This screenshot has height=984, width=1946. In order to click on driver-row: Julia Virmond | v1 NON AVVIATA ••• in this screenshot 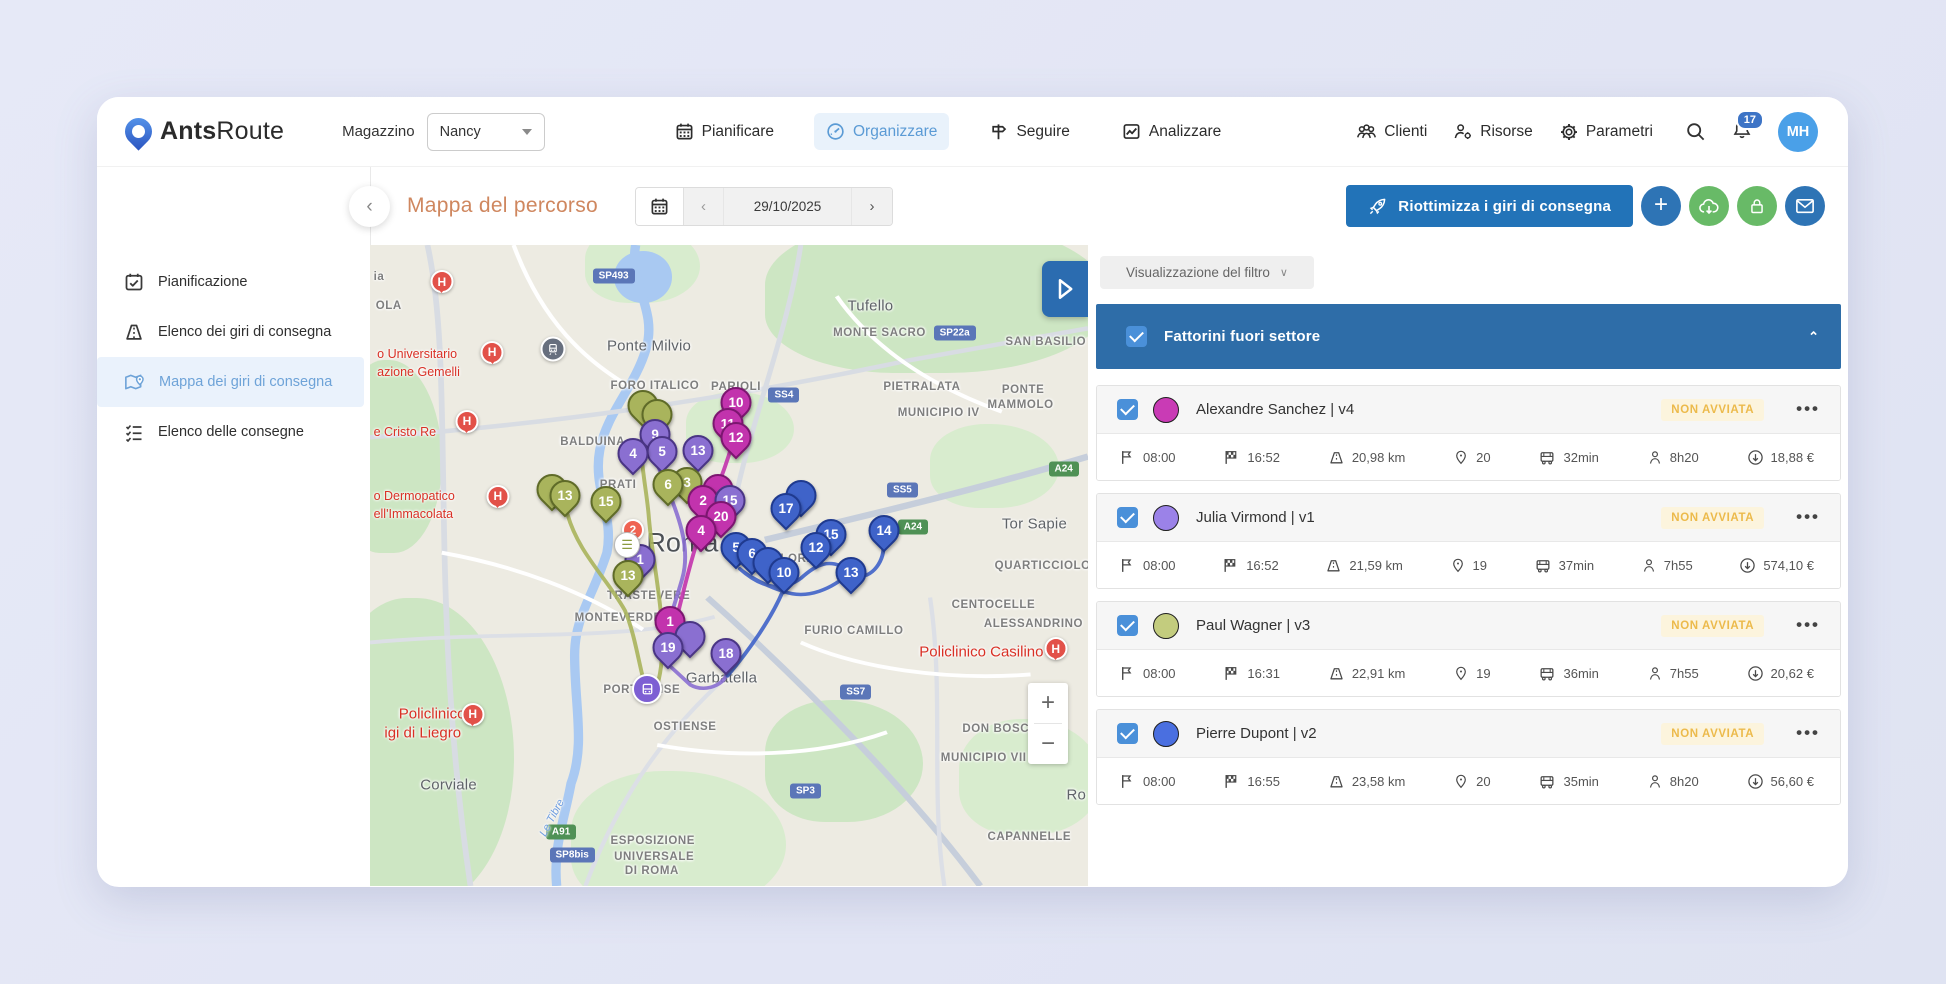, I will do `click(1468, 517)`.